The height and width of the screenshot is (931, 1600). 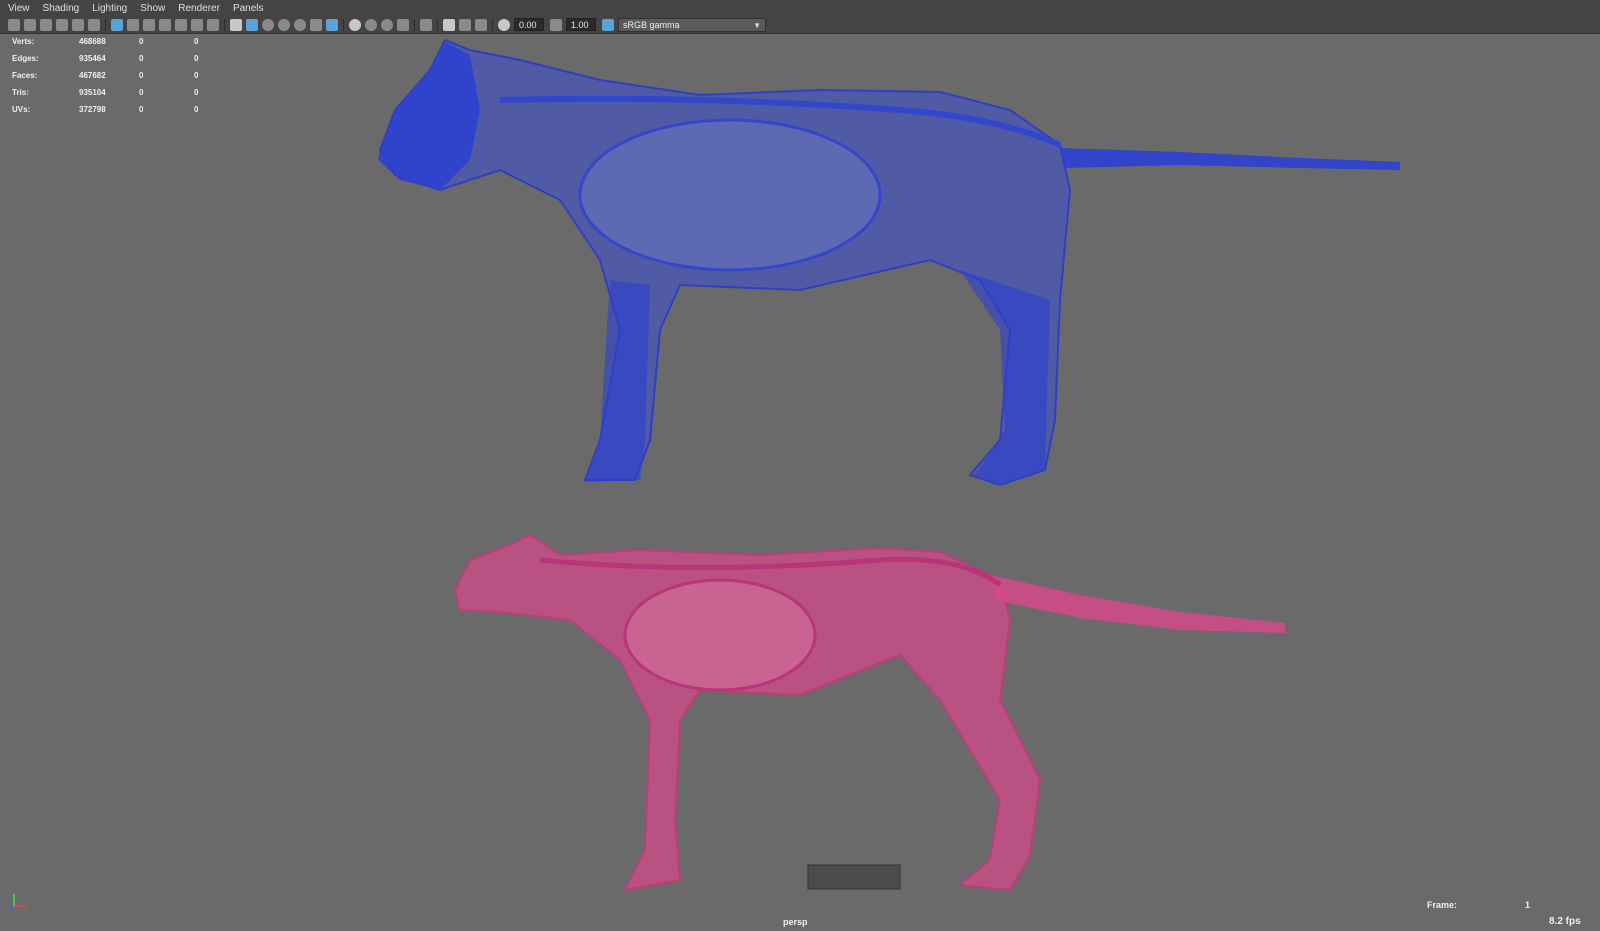 What do you see at coordinates (1565, 921) in the screenshot?
I see `fps-readout: 8.2 fps` at bounding box center [1565, 921].